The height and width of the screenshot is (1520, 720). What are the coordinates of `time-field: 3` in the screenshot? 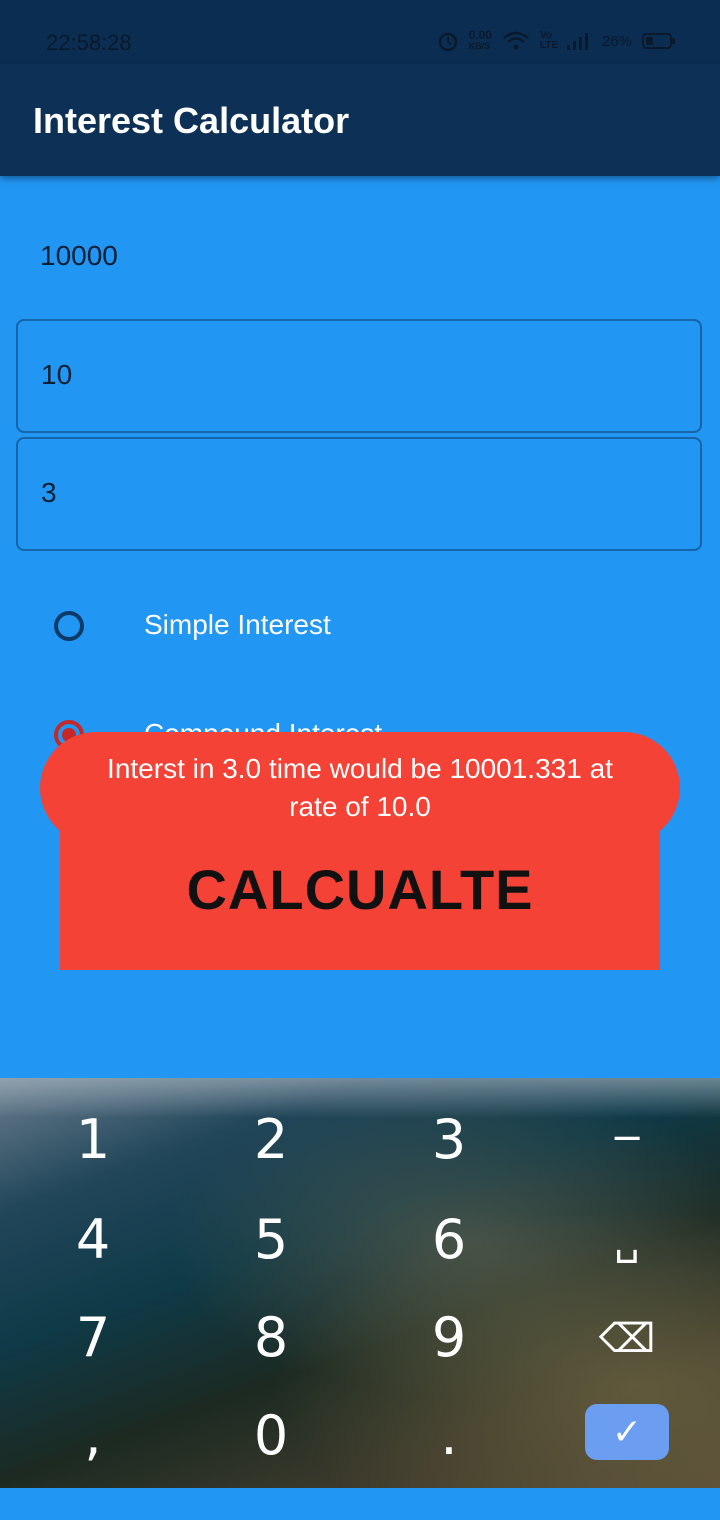 It's located at (359, 494).